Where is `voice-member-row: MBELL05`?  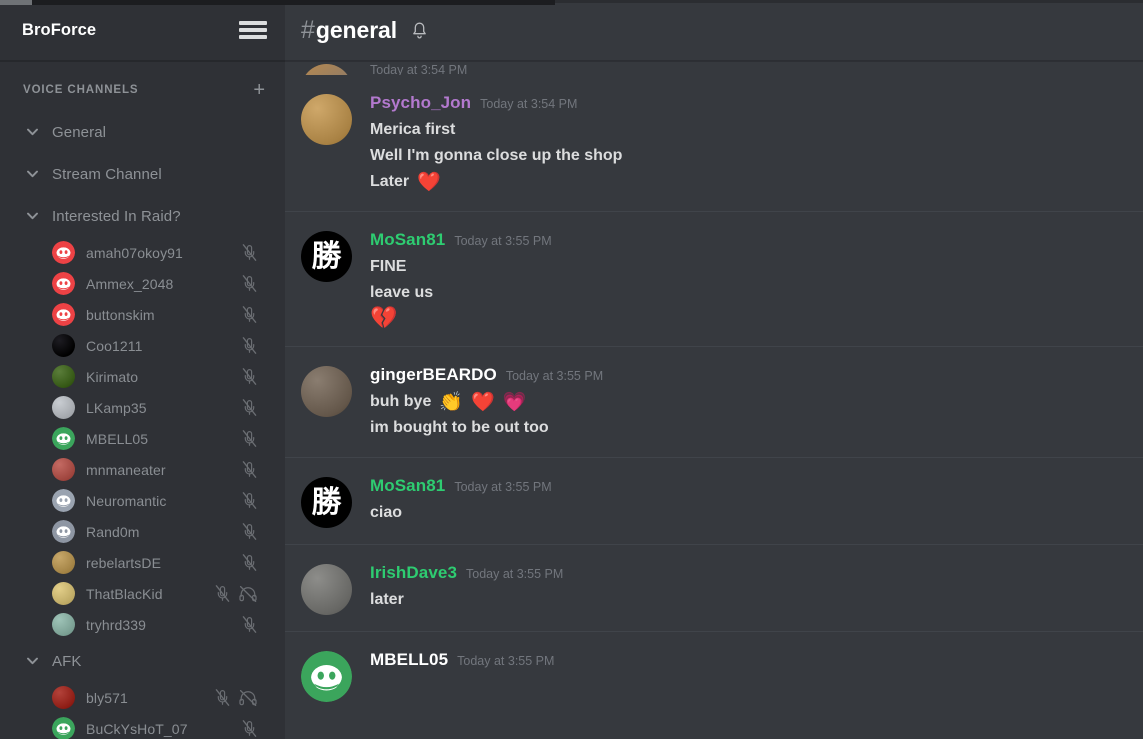 voice-member-row: MBELL05 is located at coordinates (142, 438).